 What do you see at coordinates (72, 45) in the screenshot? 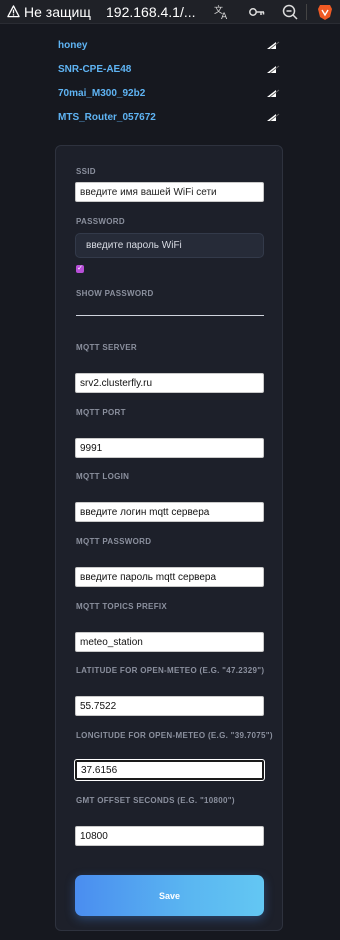
I see `network-name: honey` at bounding box center [72, 45].